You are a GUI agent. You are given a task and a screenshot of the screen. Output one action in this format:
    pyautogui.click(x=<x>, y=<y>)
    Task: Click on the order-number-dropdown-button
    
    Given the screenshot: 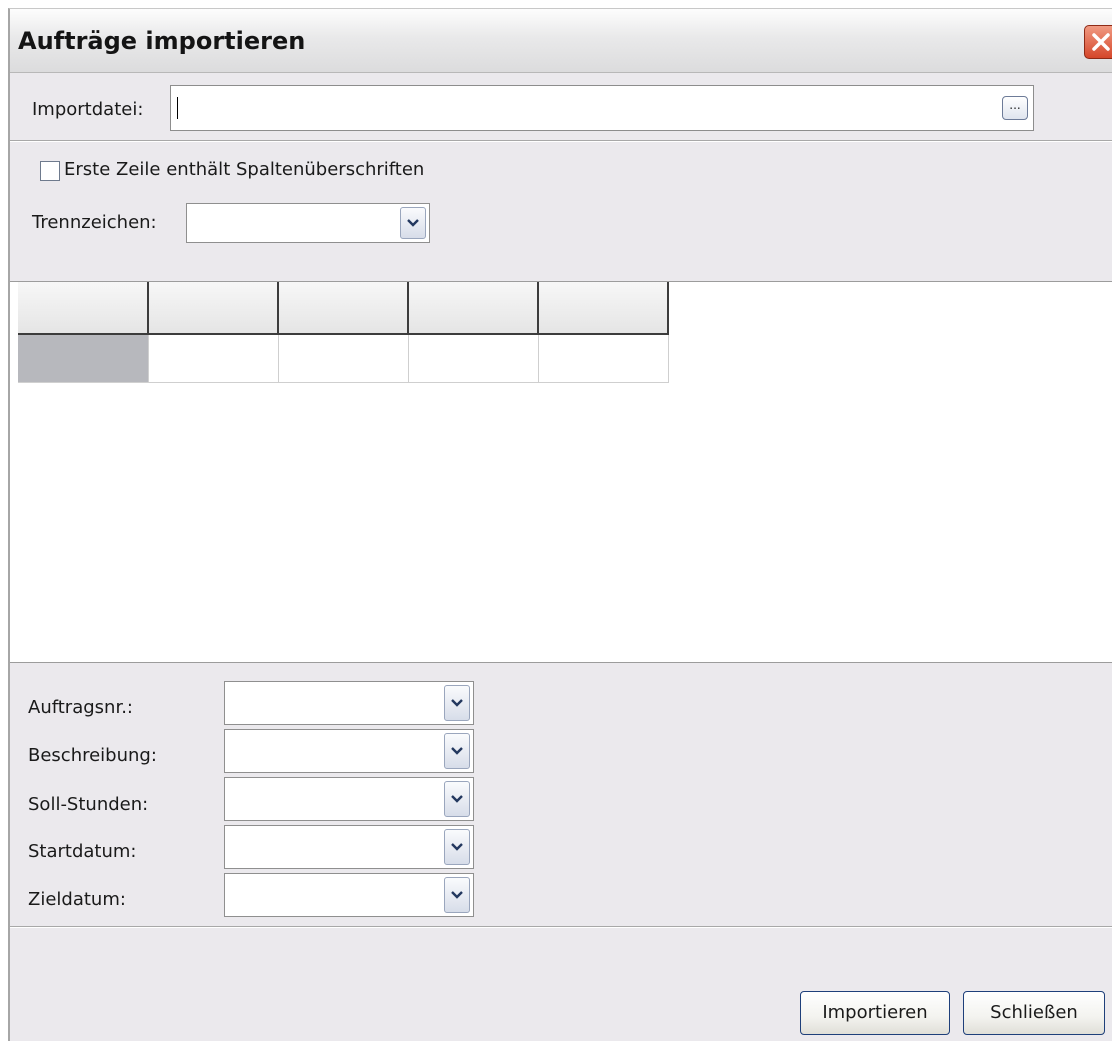 What is the action you would take?
    pyautogui.click(x=457, y=703)
    